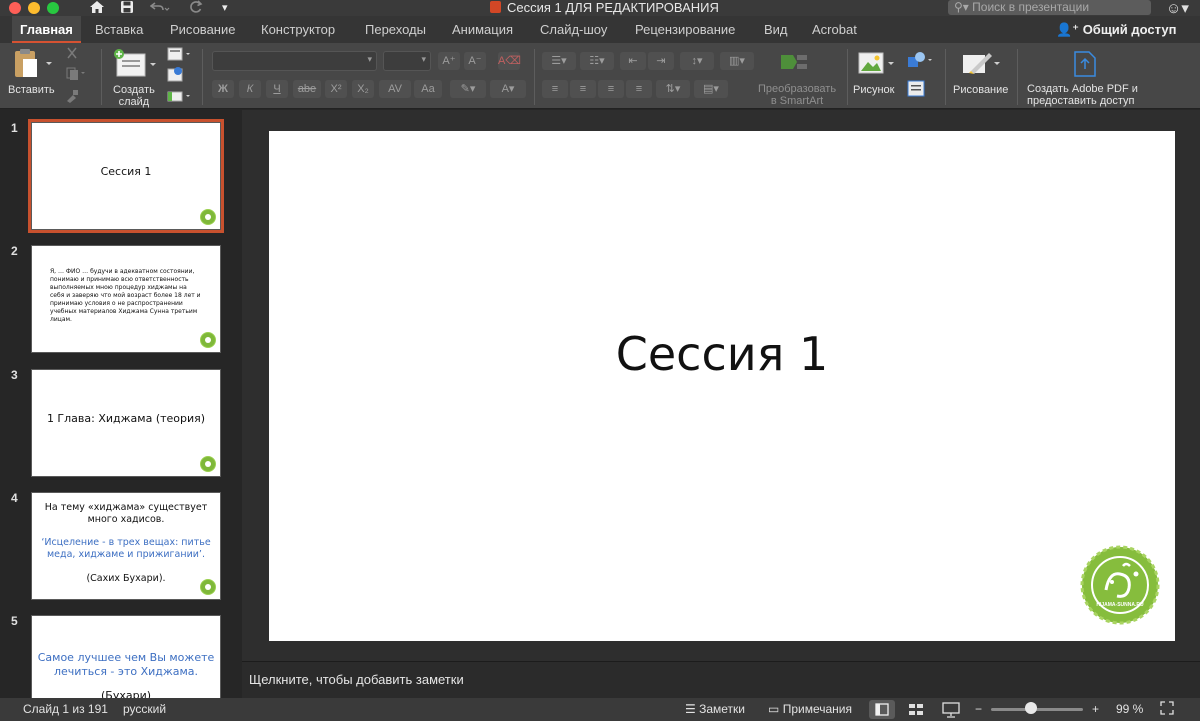 This screenshot has width=1200, height=721. What do you see at coordinates (559, 61) in the screenshot?
I see `bullets-button: ☰▾` at bounding box center [559, 61].